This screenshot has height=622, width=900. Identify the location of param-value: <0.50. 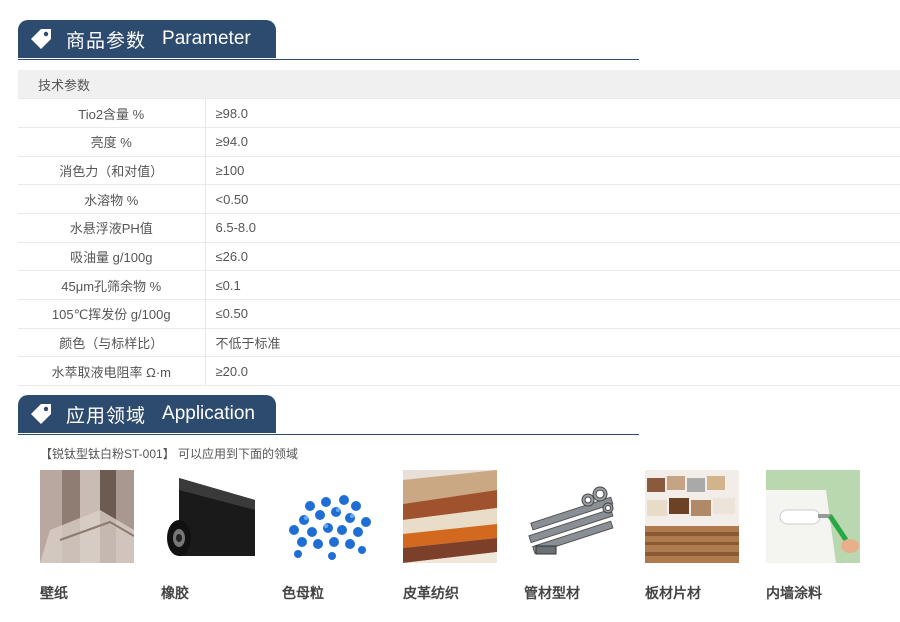
(552, 199).